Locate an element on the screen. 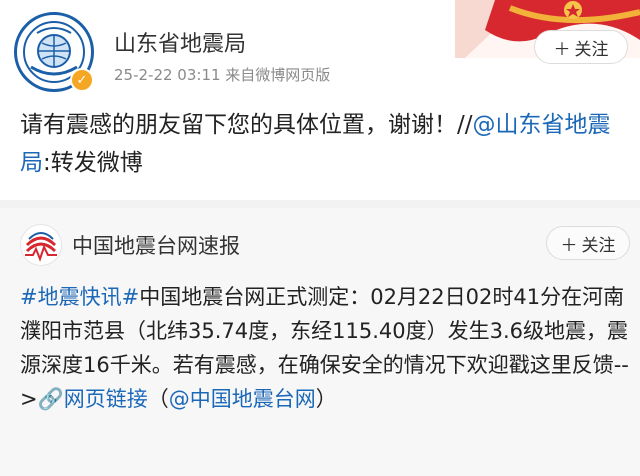 This screenshot has height=476, width=640. web-link-label: 网页链接 is located at coordinates (105, 399).